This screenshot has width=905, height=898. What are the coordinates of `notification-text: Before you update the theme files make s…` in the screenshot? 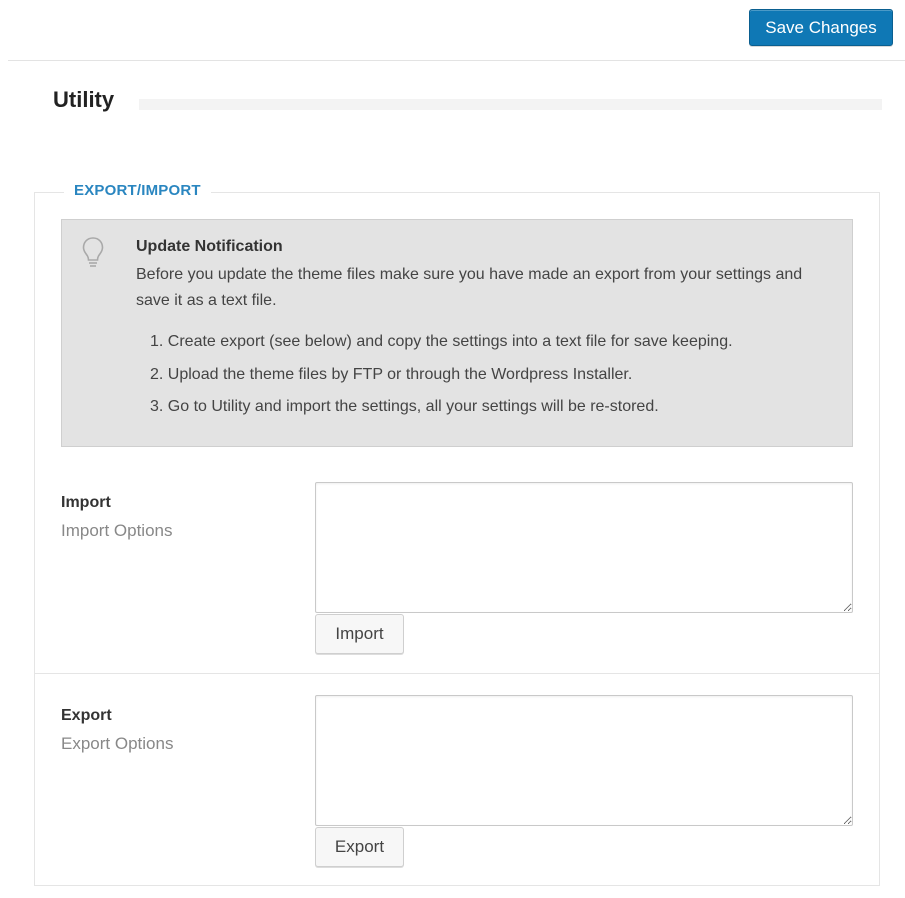 It's located at (469, 287).